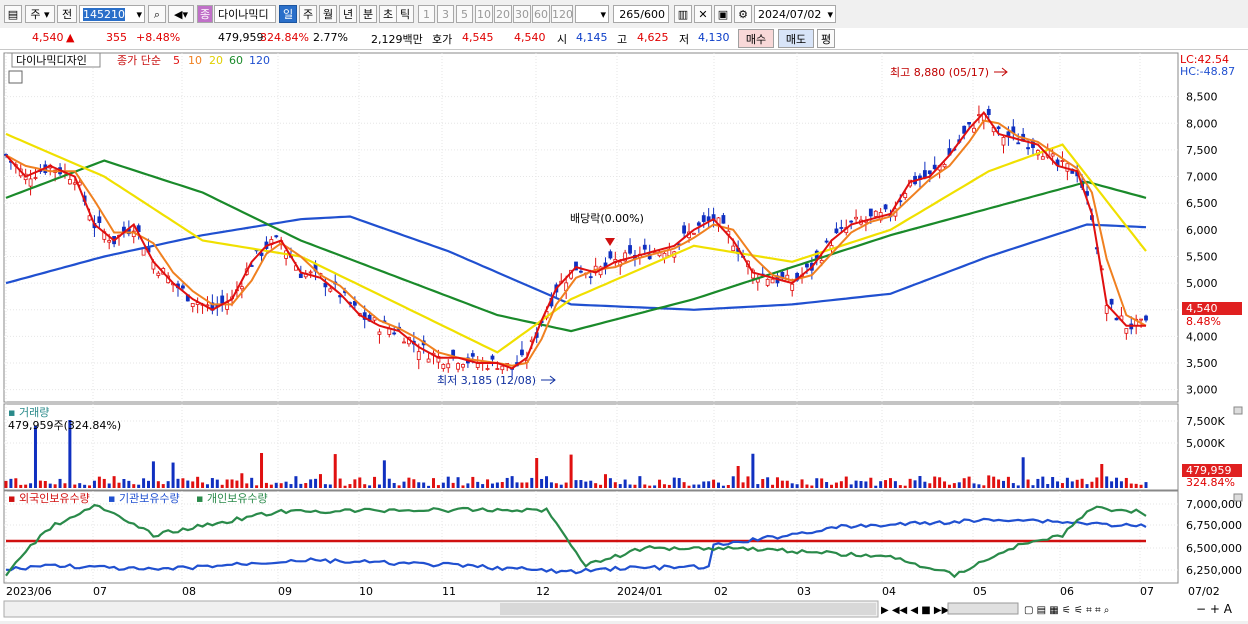 The width and height of the screenshot is (1248, 624). I want to click on price-axis-tick: 8,500, so click(1202, 97).